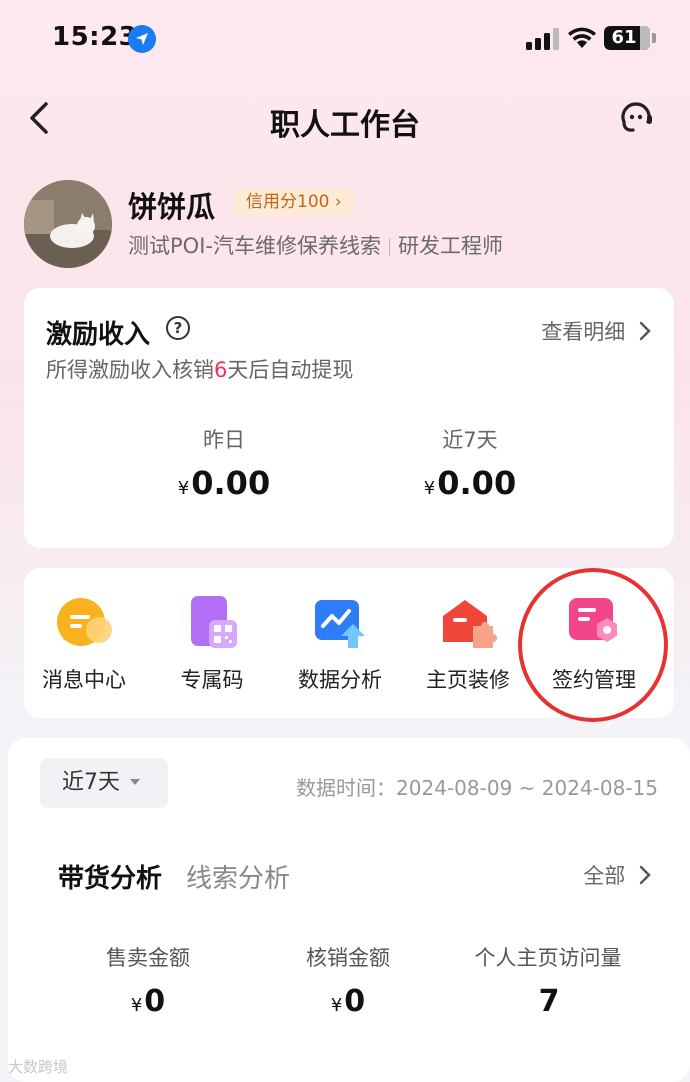 The height and width of the screenshot is (1082, 690). I want to click on caret-down-icon, so click(135, 782).